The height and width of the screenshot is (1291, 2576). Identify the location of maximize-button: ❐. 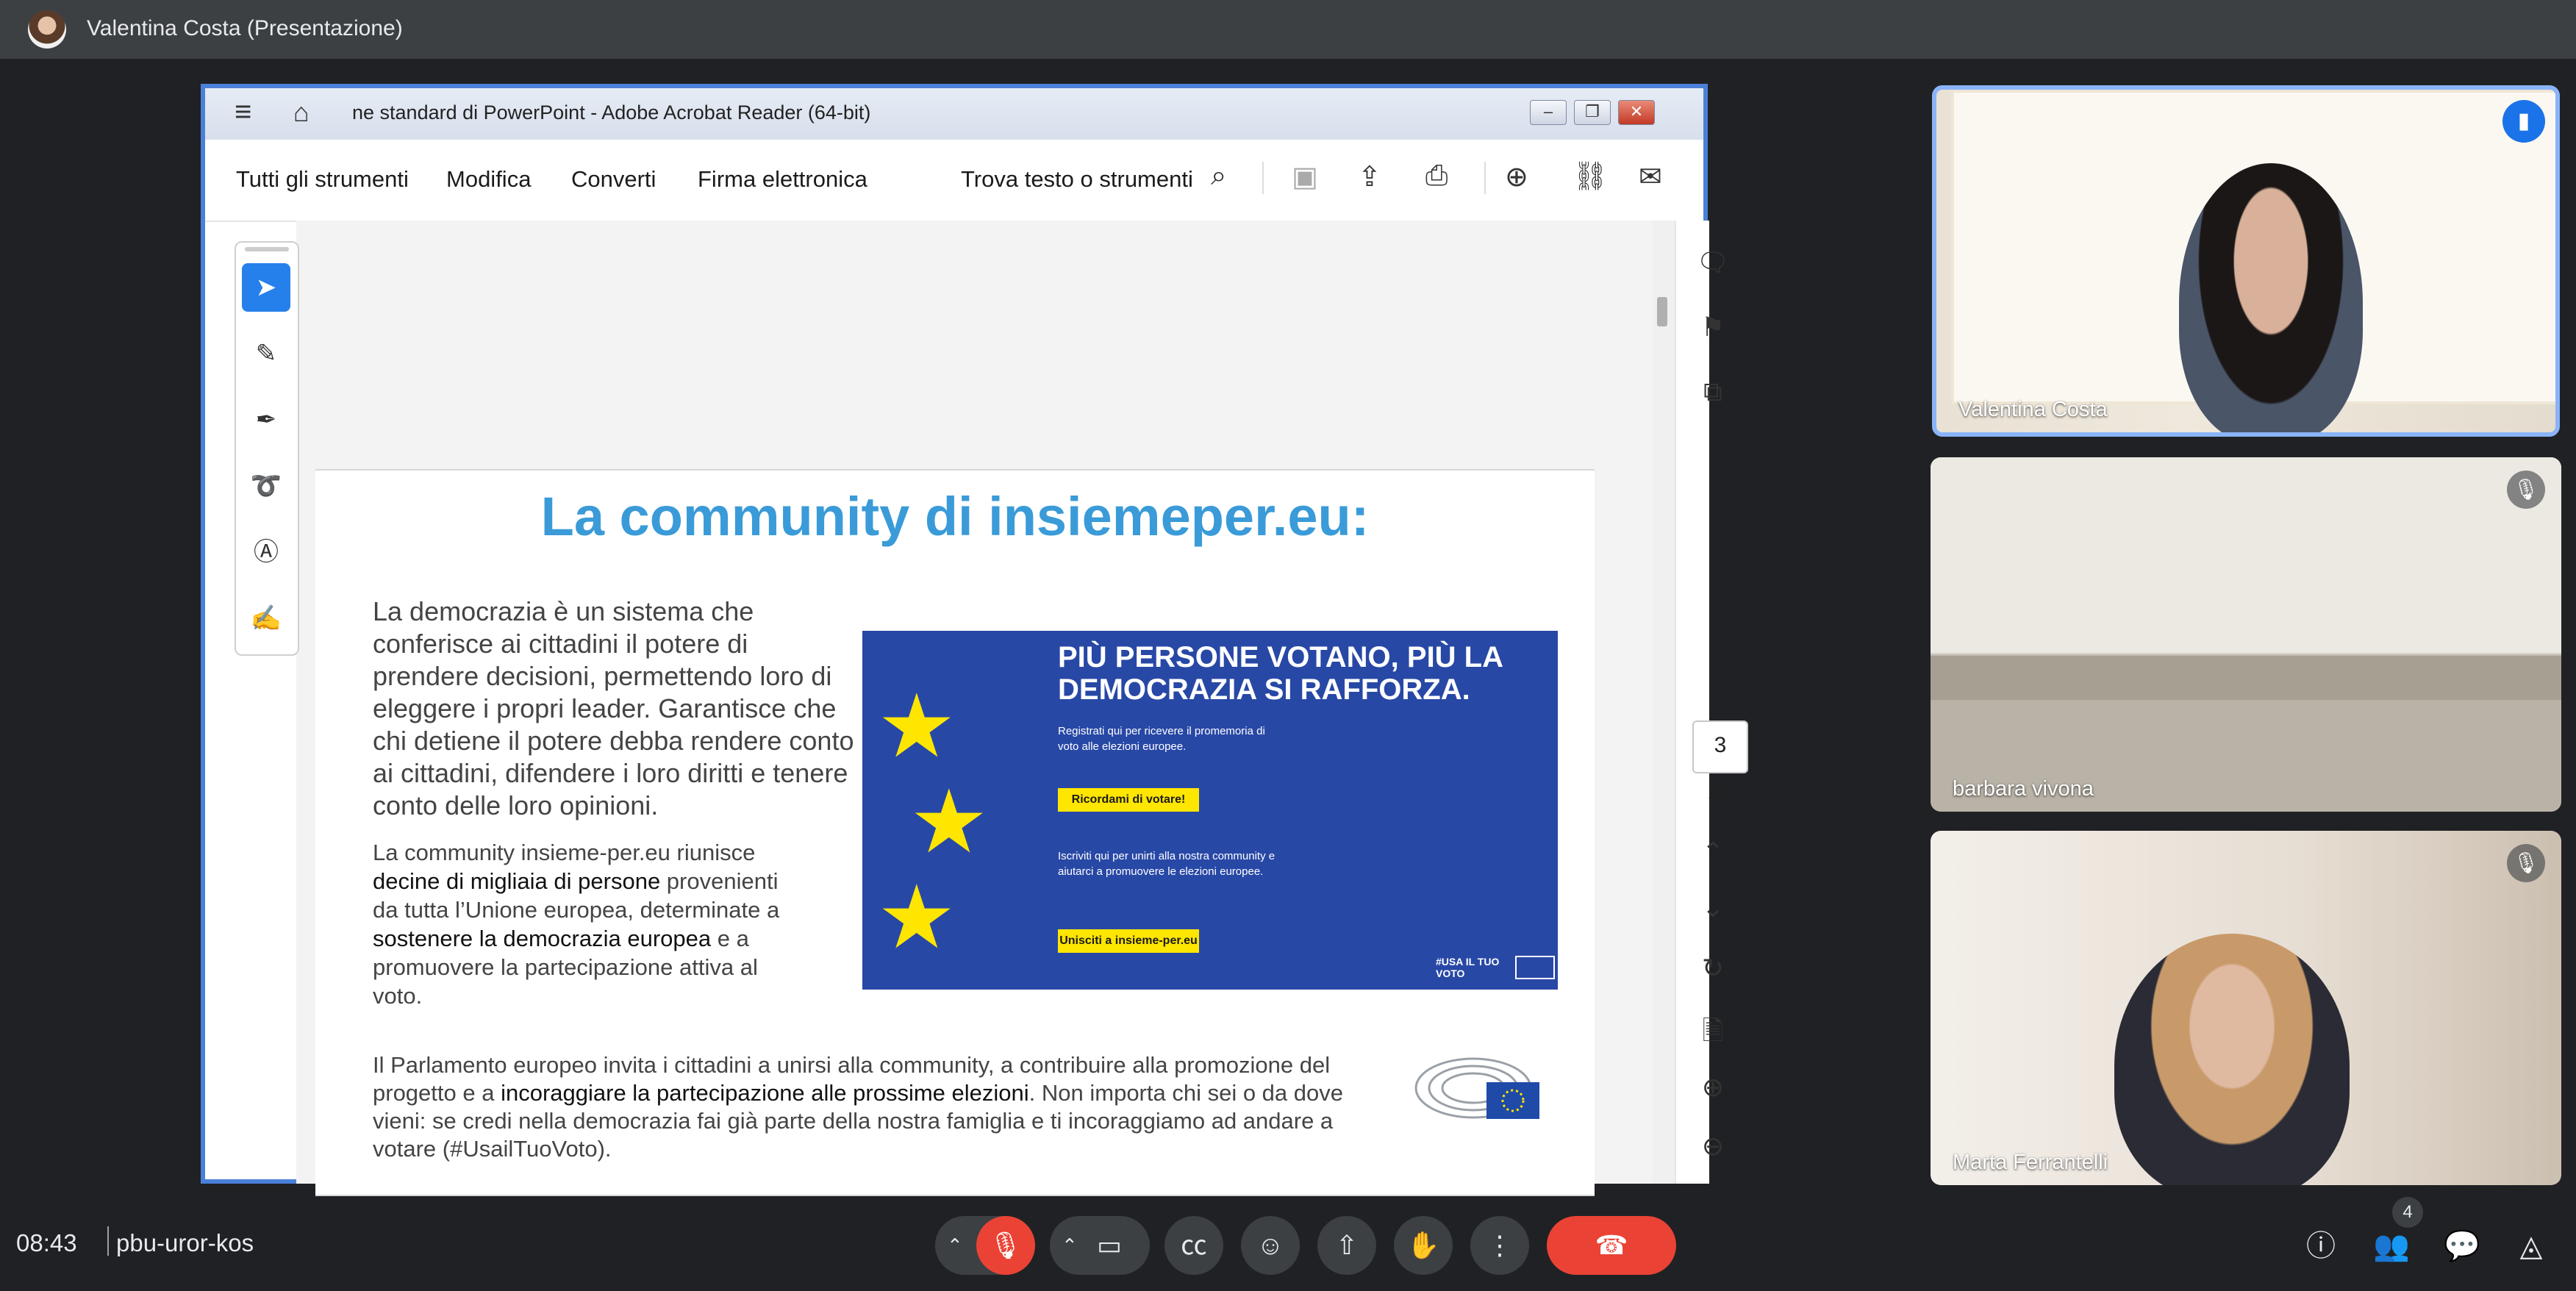
(1592, 112).